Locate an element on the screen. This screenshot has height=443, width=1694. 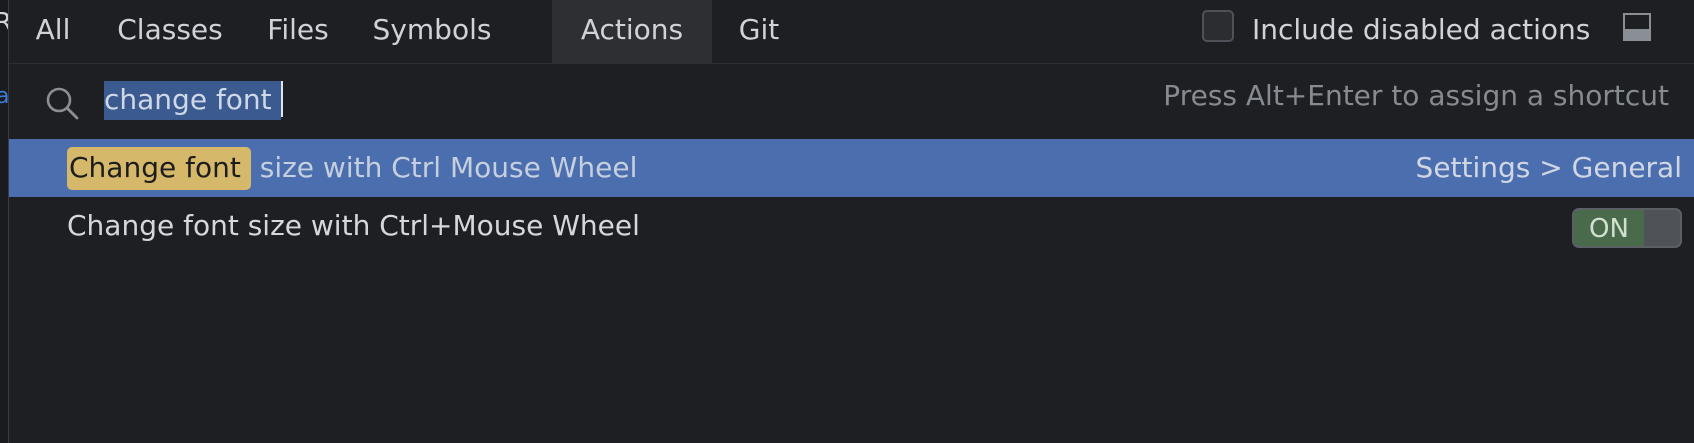
match-highlight: Change font is located at coordinates (159, 168).